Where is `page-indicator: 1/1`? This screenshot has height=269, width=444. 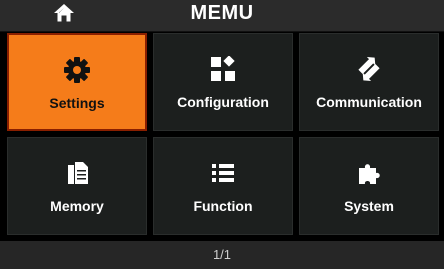
page-indicator: 1/1 is located at coordinates (222, 254).